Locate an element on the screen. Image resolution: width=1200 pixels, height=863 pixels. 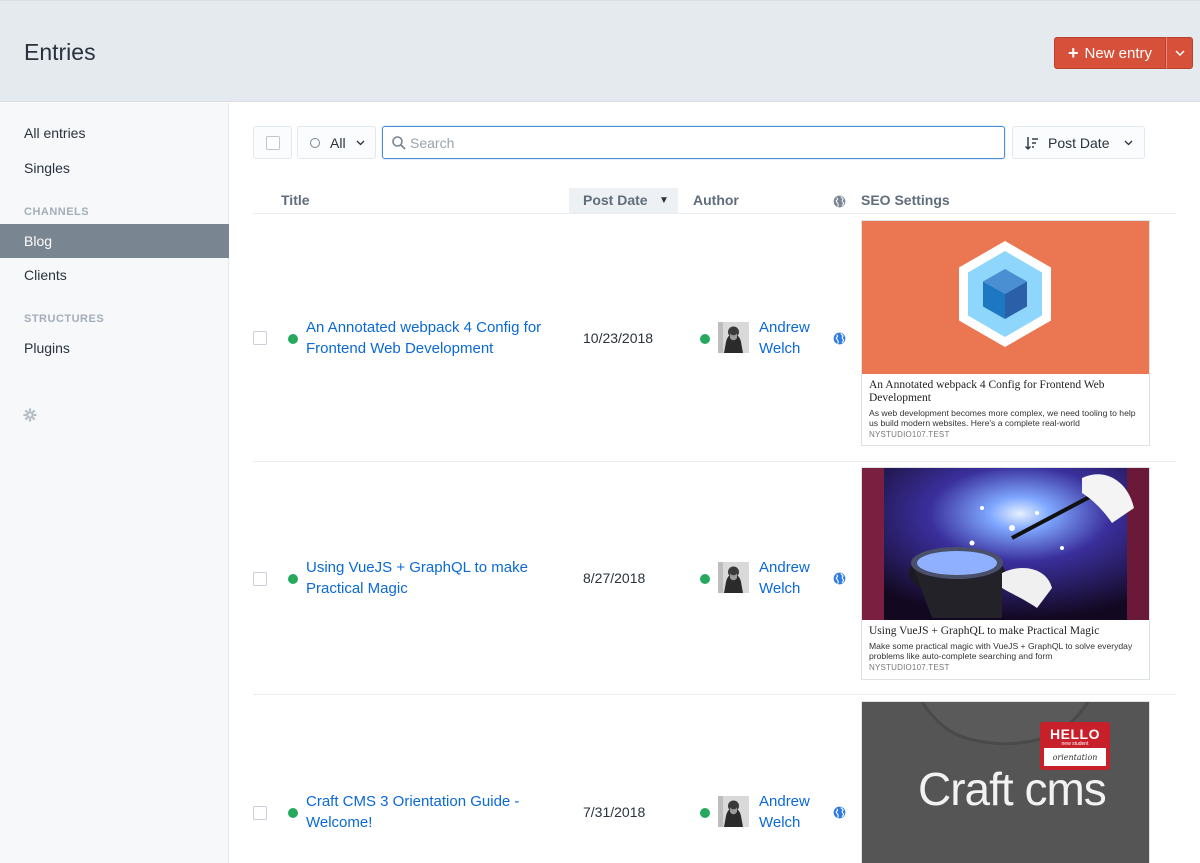
sidebar-item-singles: Singles is located at coordinates (114, 168).